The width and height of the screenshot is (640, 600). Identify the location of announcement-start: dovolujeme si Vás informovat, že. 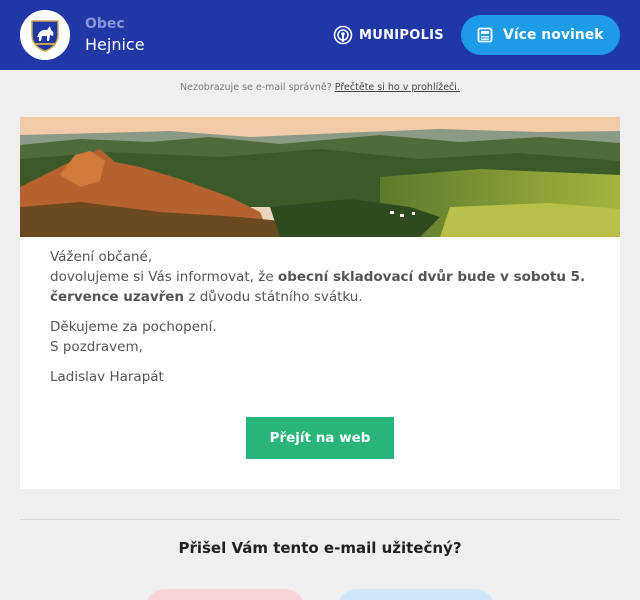
(164, 277).